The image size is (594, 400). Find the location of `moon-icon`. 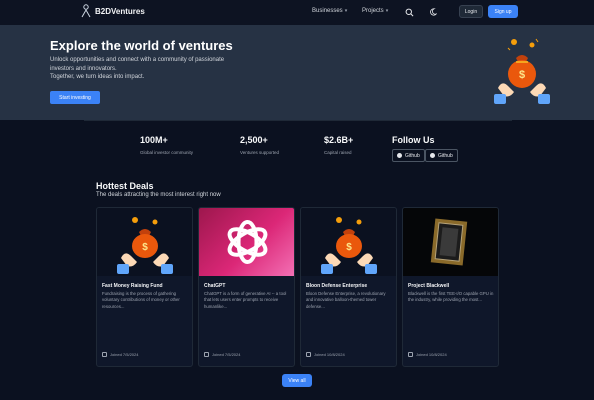

moon-icon is located at coordinates (433, 12).